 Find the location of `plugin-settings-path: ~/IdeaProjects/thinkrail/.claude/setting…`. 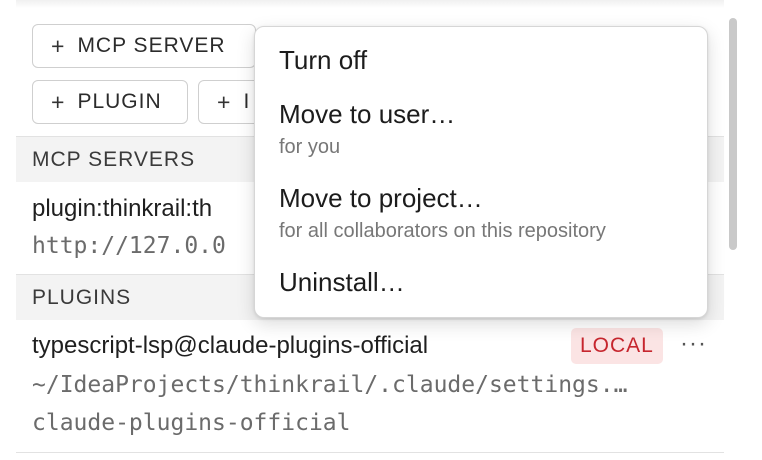

plugin-settings-path: ~/IdeaProjects/thinkrail/.claude/setting… is located at coordinates (330, 385).